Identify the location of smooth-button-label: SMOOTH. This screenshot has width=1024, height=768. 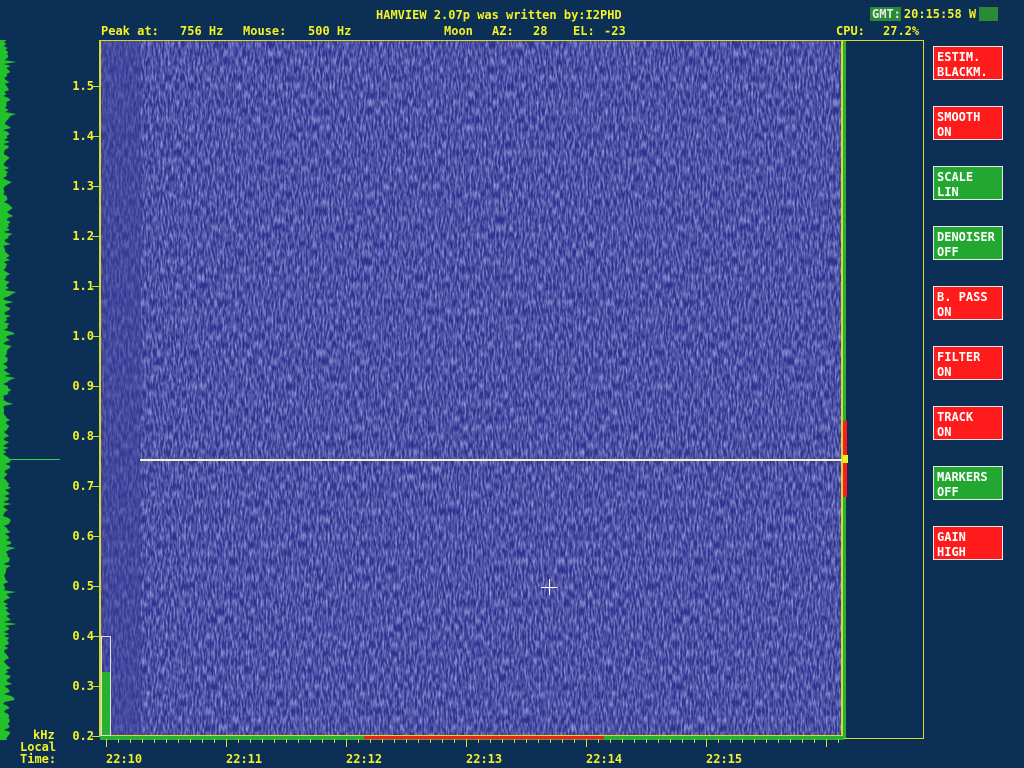
(959, 117).